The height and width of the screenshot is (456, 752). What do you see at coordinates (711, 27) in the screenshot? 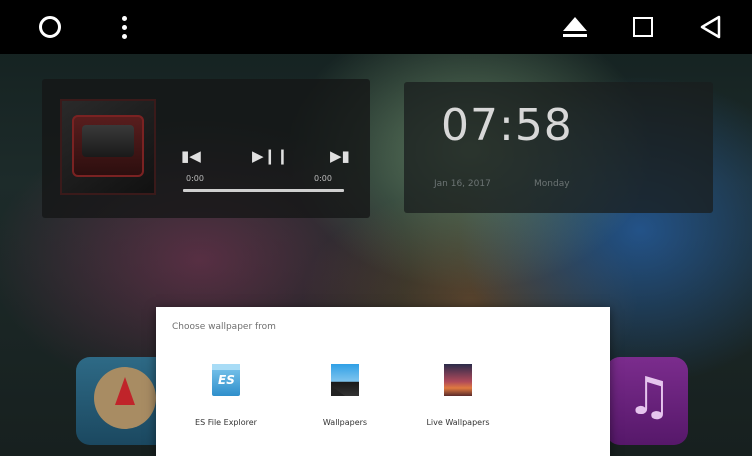
I see `back-icon` at bounding box center [711, 27].